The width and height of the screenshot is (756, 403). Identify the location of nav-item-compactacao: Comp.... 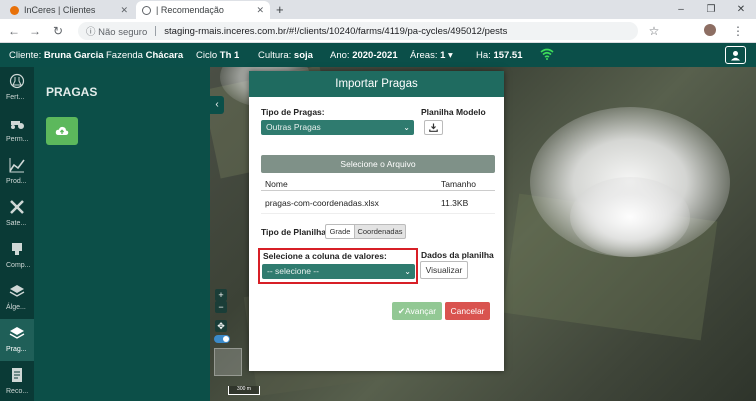
(17, 256).